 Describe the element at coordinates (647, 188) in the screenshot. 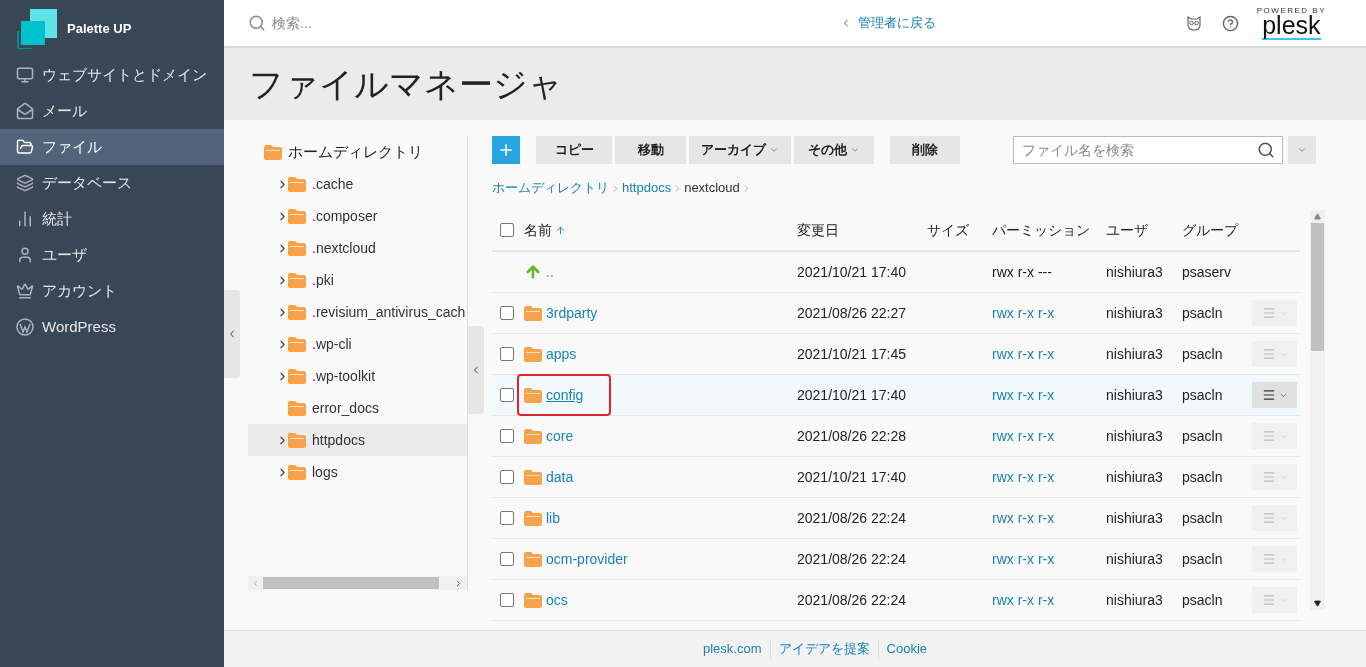

I see `breadcrumb-link: httpdocs` at that location.